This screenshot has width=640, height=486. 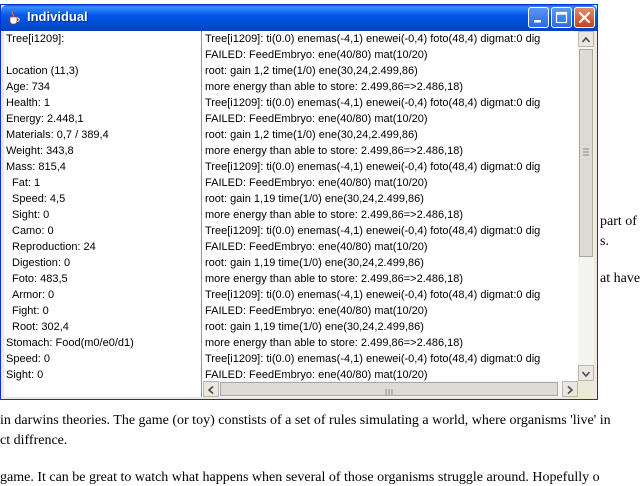 What do you see at coordinates (604, 241) in the screenshot?
I see `bg-fragment-2: s.` at bounding box center [604, 241].